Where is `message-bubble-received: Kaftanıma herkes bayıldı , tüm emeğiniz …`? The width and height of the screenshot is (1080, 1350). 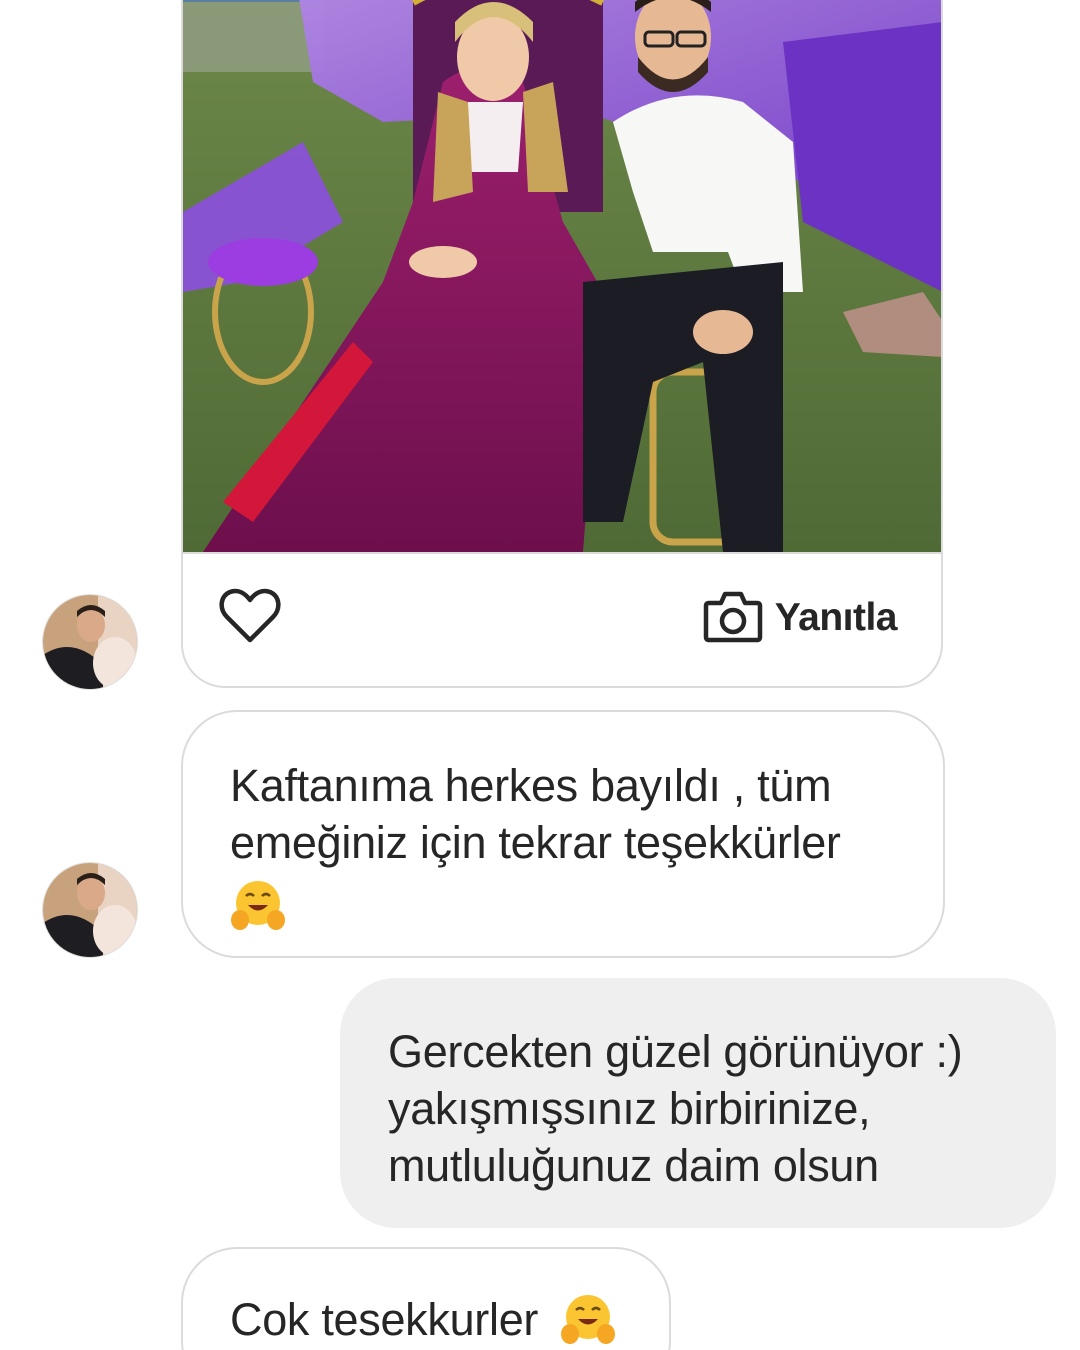
message-bubble-received: Kaftanıma herkes bayıldı , tüm emeğiniz … is located at coordinates (563, 834).